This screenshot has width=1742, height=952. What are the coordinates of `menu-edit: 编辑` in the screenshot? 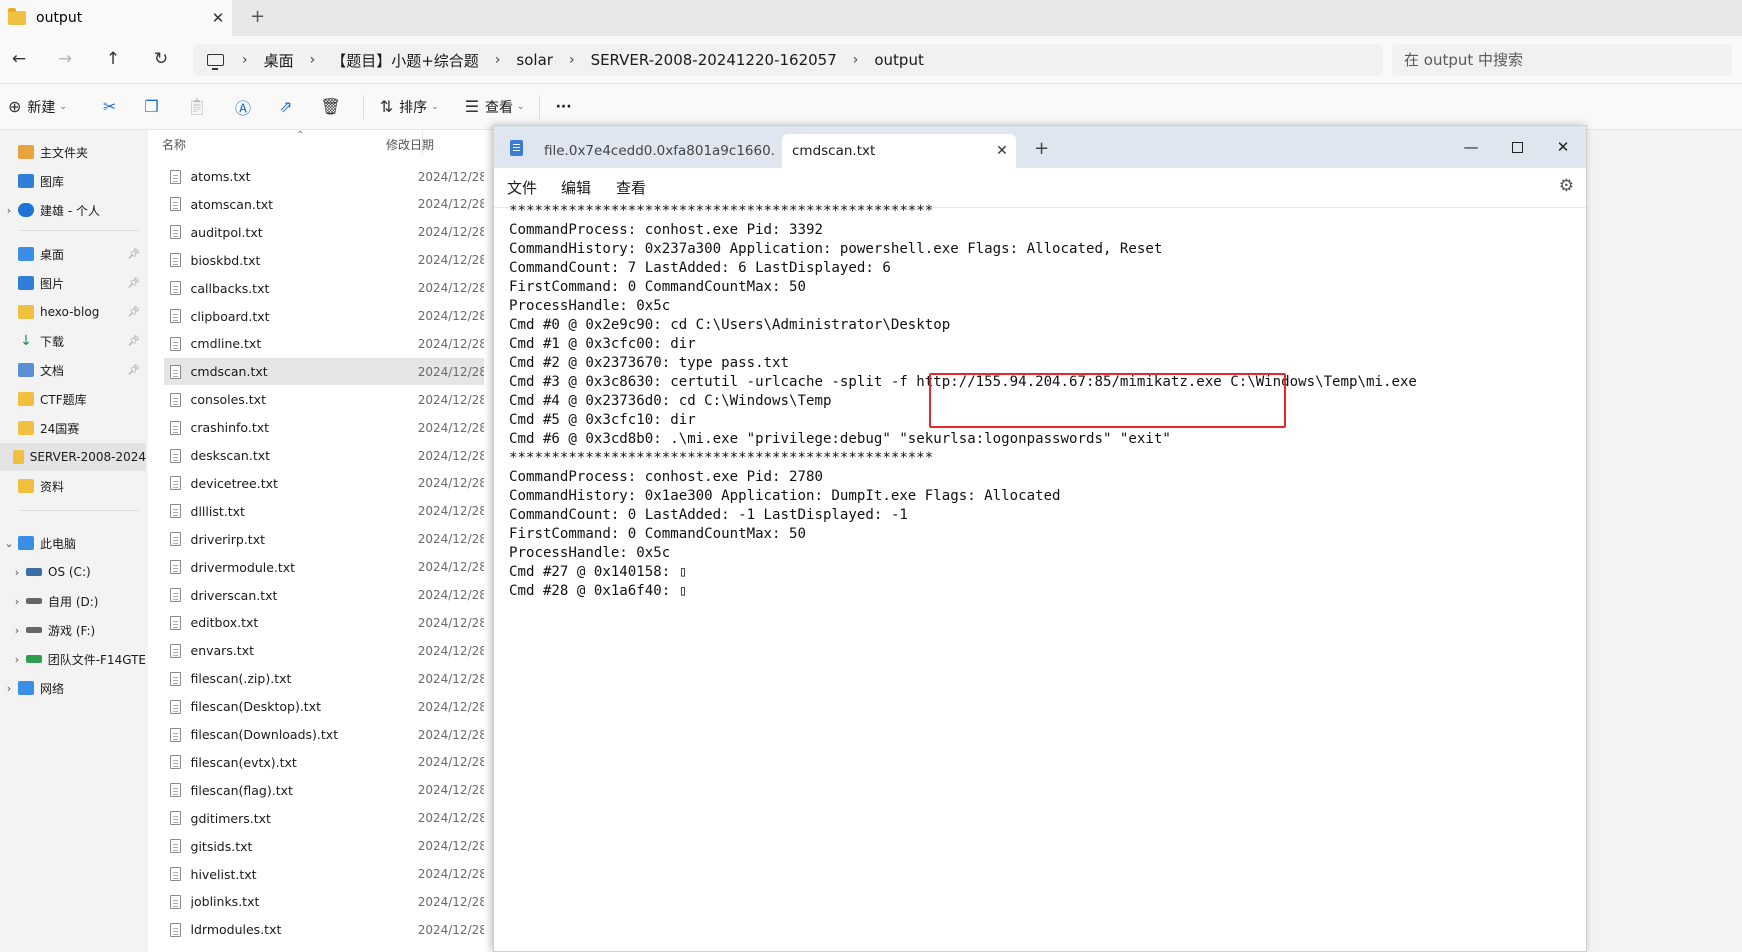 It's located at (576, 187).